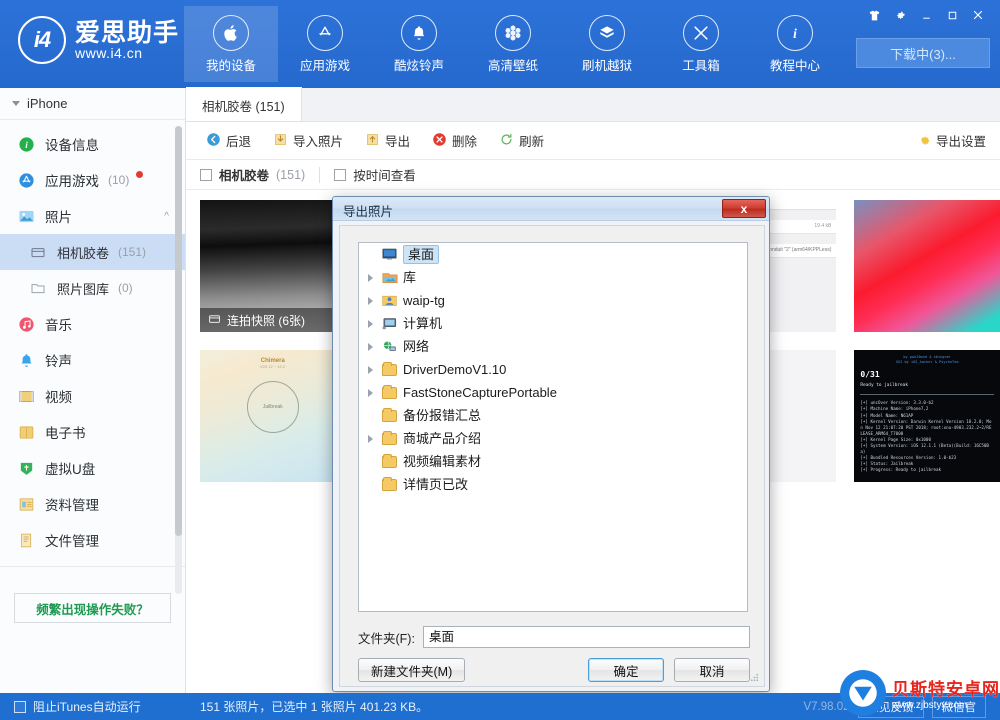  I want to click on tree-node-details-modified: 详情页已改, so click(553, 484).